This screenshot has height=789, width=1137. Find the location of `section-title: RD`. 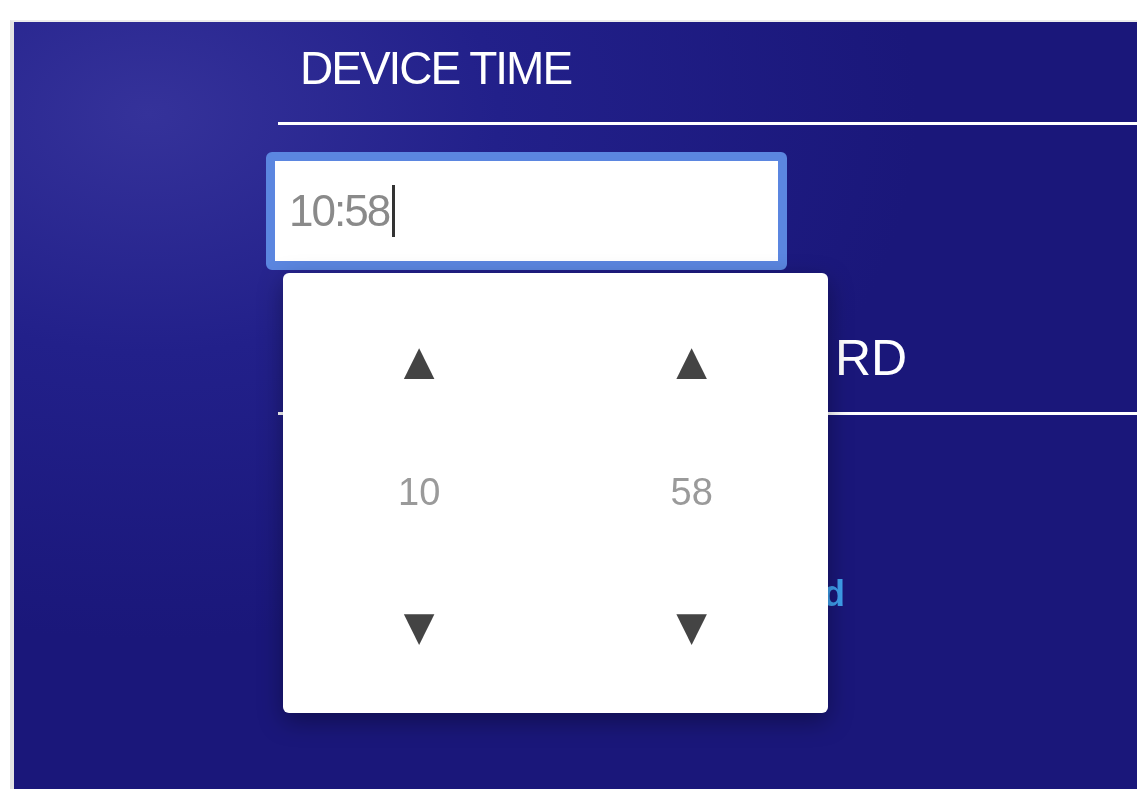

section-title: RD is located at coordinates (871, 358).